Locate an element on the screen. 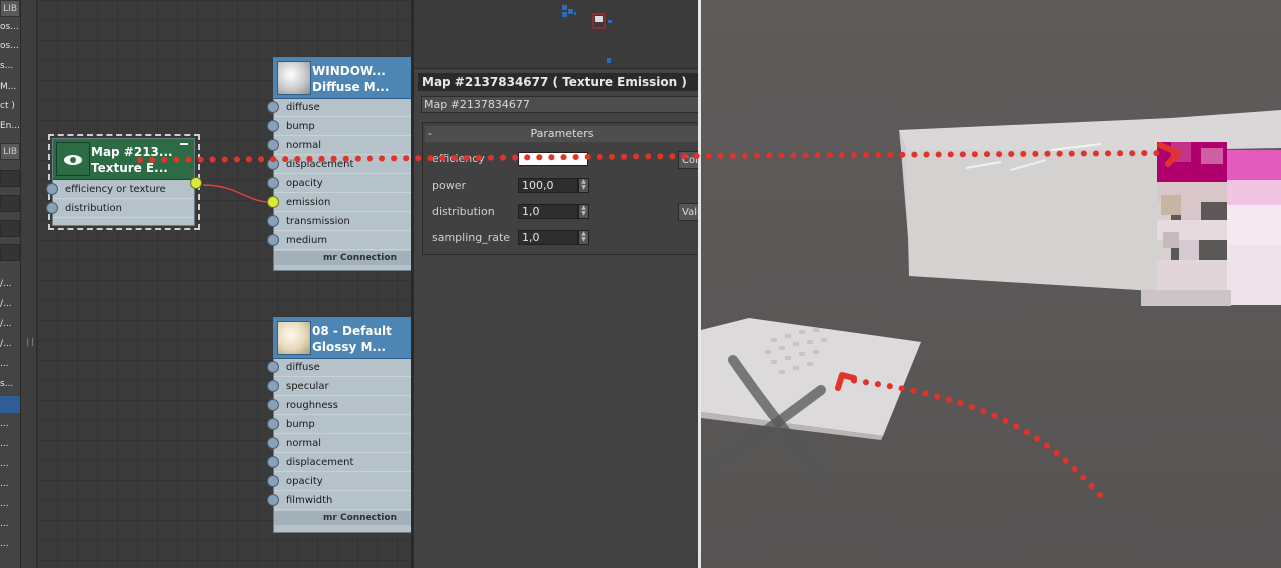 The height and width of the screenshot is (568, 1281). slot-medium: medium is located at coordinates (340, 240).